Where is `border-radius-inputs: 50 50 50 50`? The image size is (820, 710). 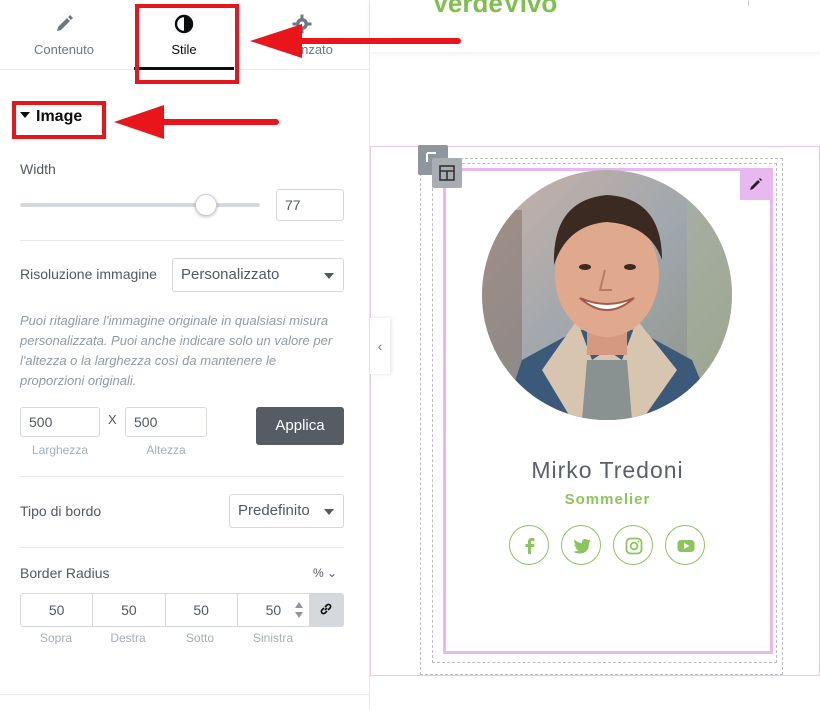
border-radius-inputs: 50 50 50 50 is located at coordinates (182, 610).